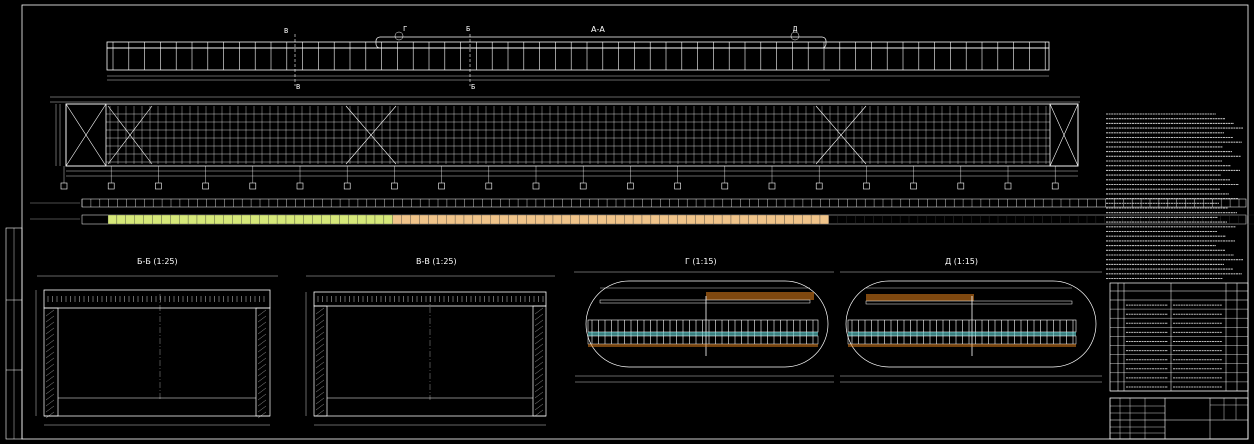  What do you see at coordinates (701, 261) in the screenshot?
I see `detail-g-title: Г (1:15)` at bounding box center [701, 261].